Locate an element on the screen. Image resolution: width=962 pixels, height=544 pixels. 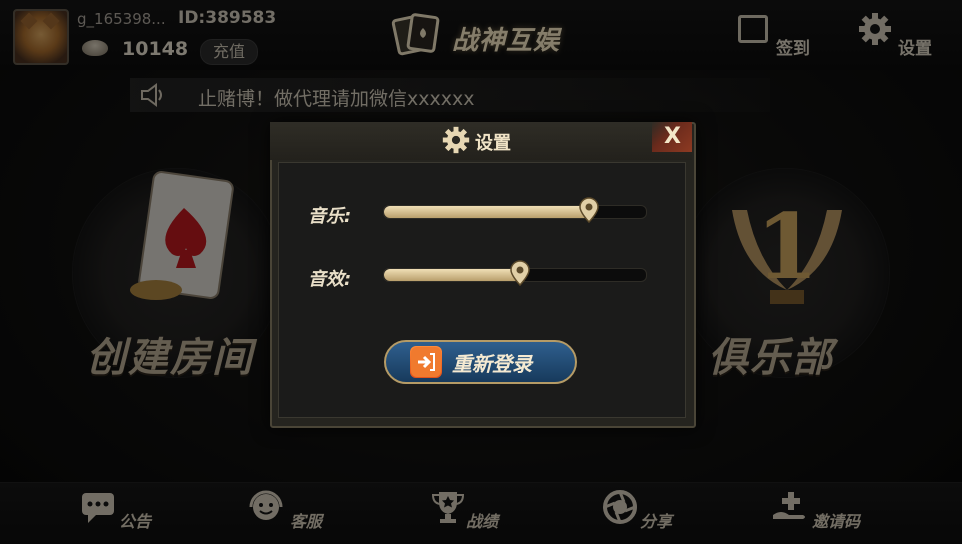
music-slider is located at coordinates (515, 212).